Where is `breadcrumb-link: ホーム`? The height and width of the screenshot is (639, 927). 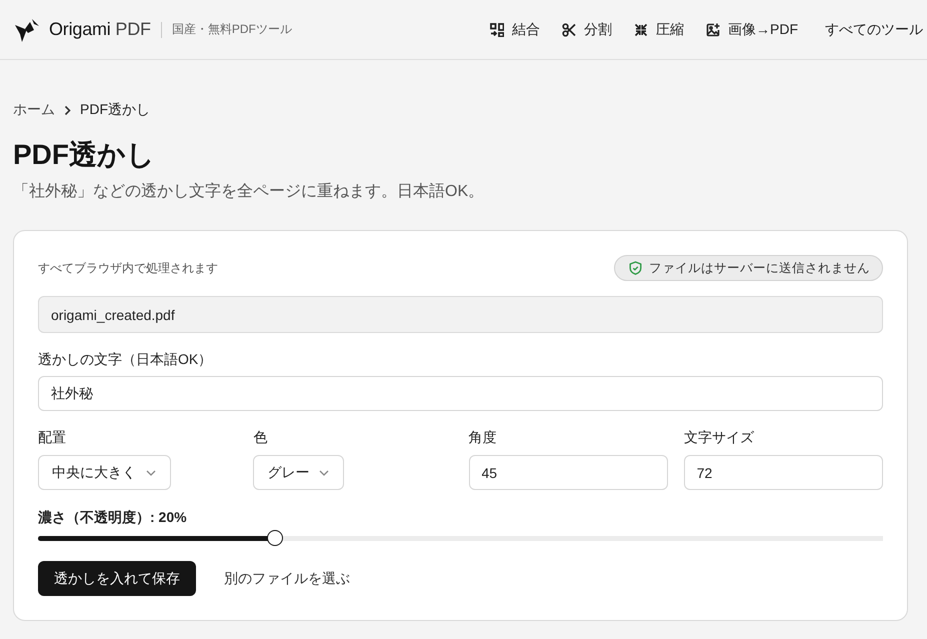
breadcrumb-link: ホーム is located at coordinates (34, 110).